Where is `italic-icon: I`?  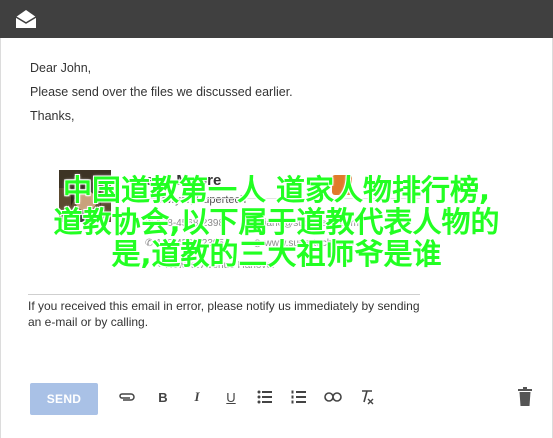
italic-icon: I is located at coordinates (197, 397).